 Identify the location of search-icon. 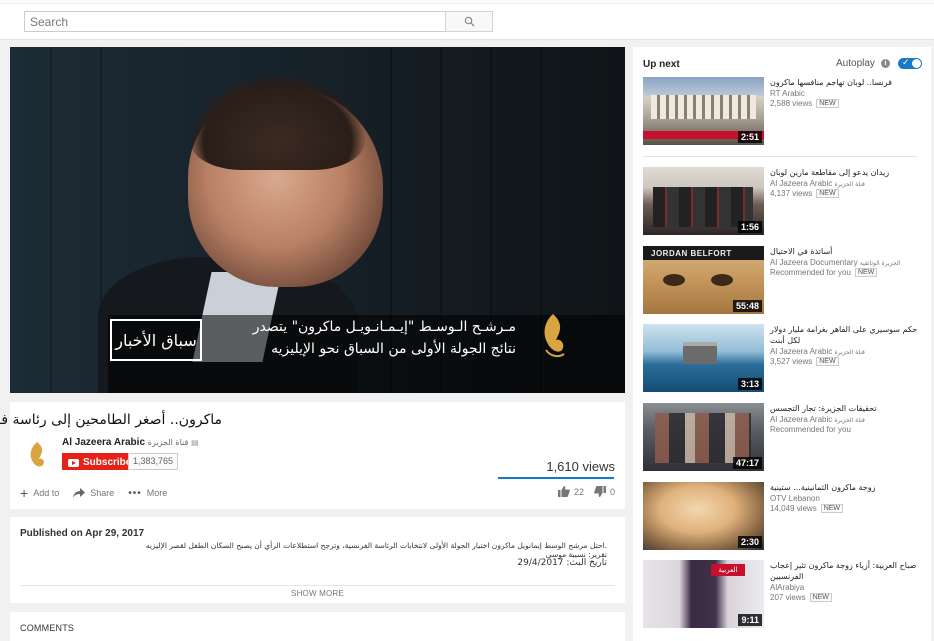
(469, 21).